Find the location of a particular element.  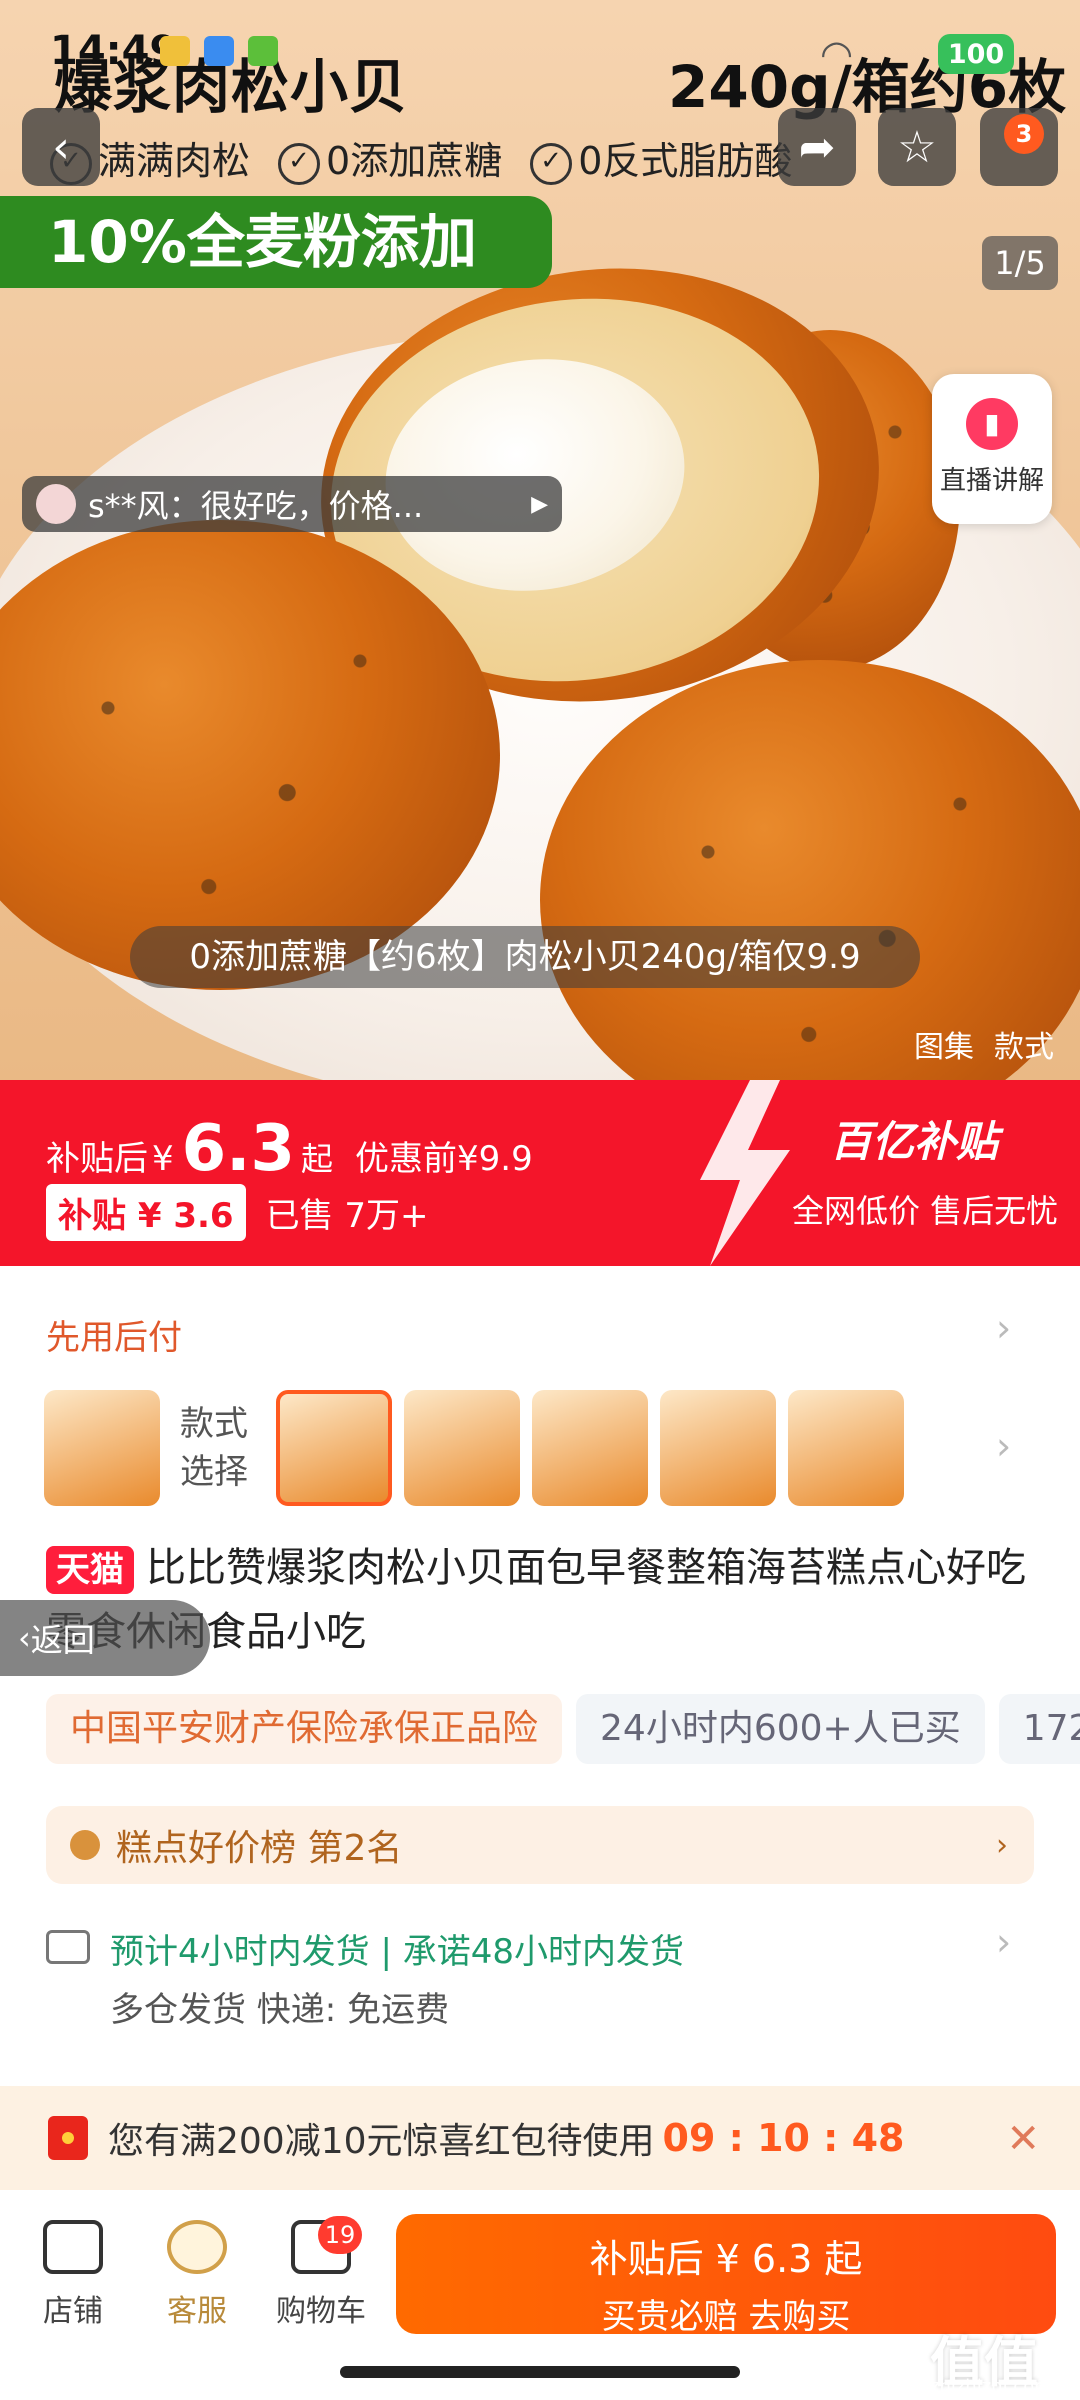

feature-list: 满满肉松 0添加蔗糖 0反式脂肪酸 is located at coordinates (421, 157).